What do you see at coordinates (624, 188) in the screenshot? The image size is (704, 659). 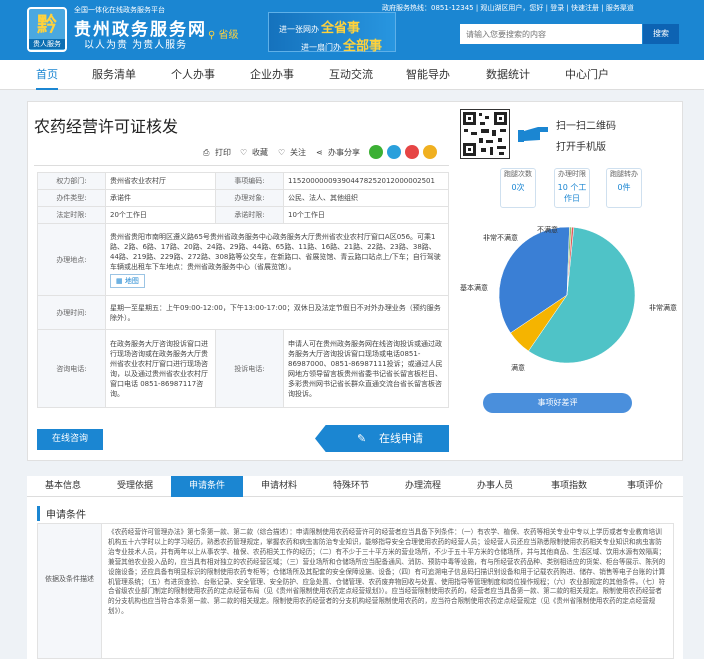 I see `stat-transfers: 跑腿转办 0件` at bounding box center [624, 188].